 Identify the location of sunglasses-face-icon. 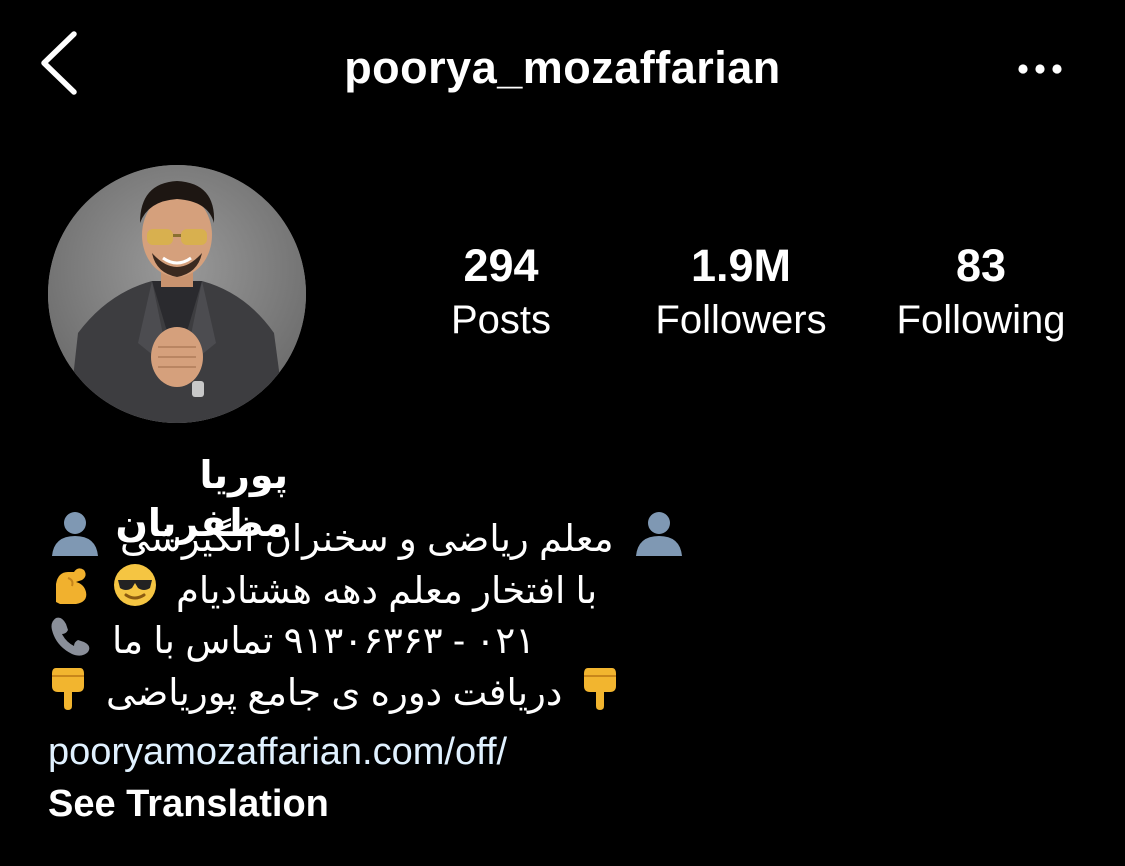
(135, 591).